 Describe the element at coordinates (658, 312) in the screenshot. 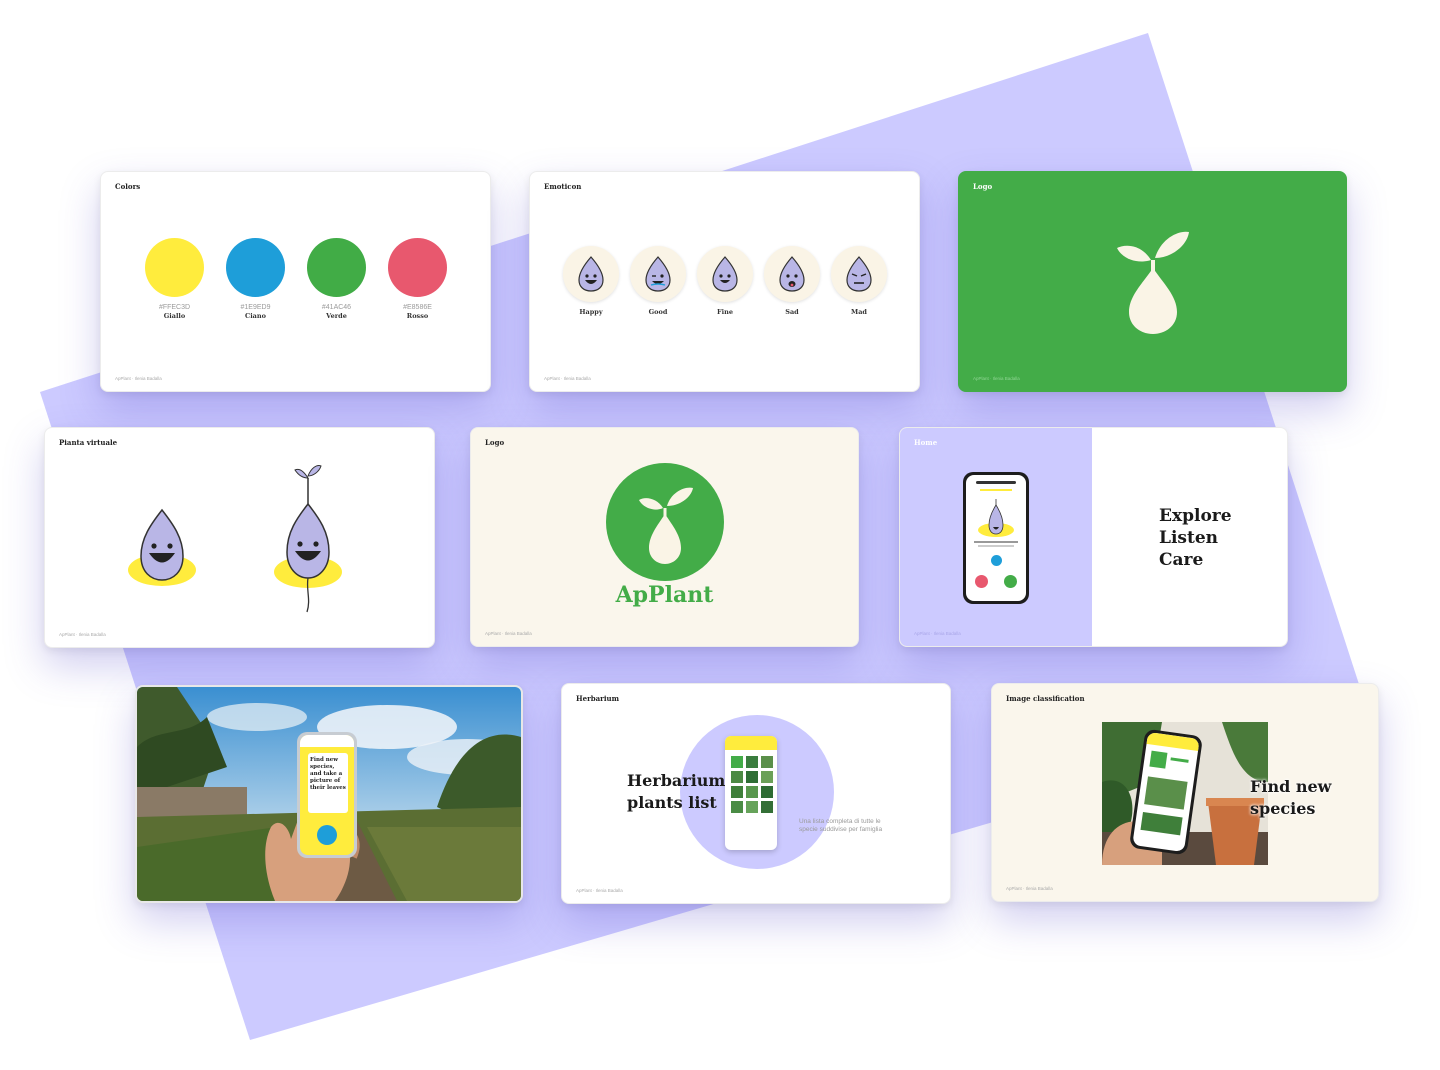

I see `emoticon-label: Good` at that location.